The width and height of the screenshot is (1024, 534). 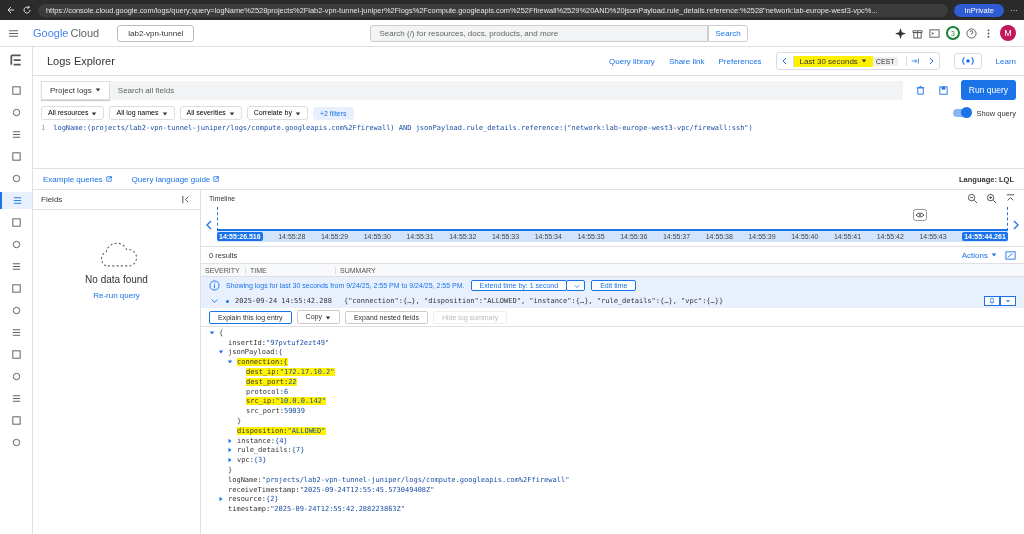 What do you see at coordinates (85, 33) in the screenshot?
I see `logo-product: Cloud` at bounding box center [85, 33].